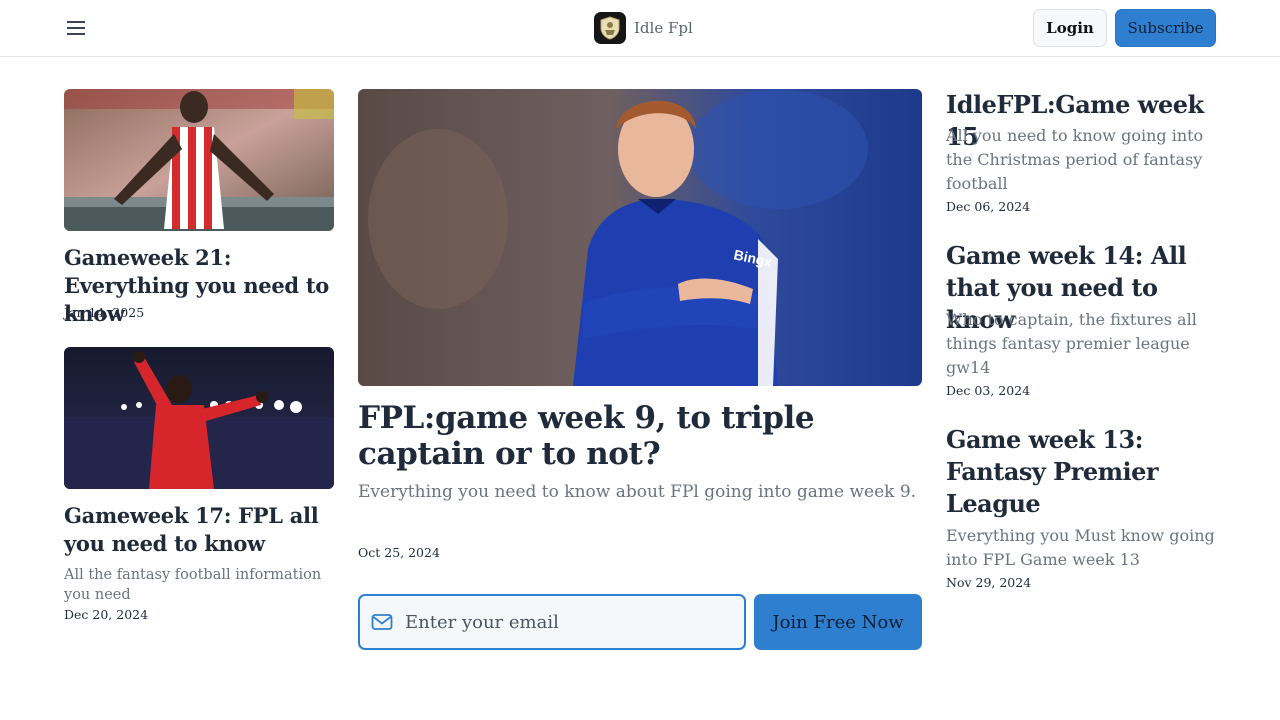 This screenshot has width=1280, height=720. I want to click on brand-logo-icon, so click(610, 28).